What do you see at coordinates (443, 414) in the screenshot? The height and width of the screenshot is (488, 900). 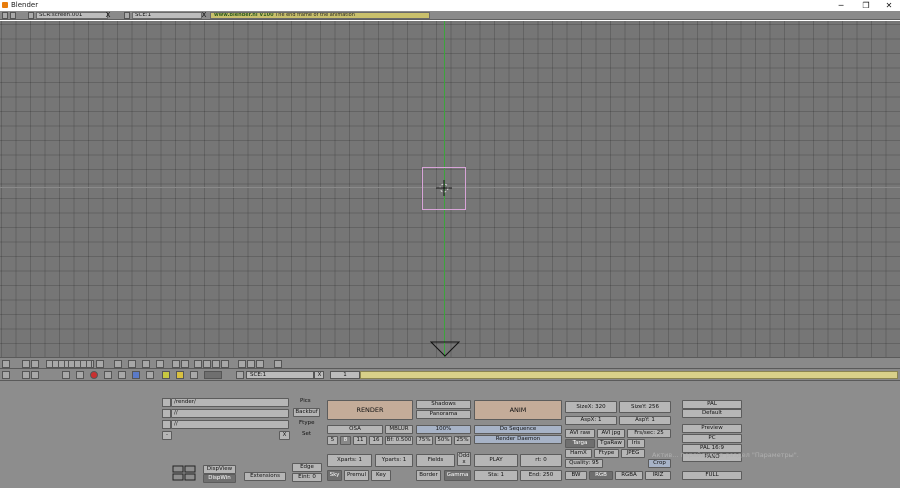 I see `panorama-toggle: Panorama` at bounding box center [443, 414].